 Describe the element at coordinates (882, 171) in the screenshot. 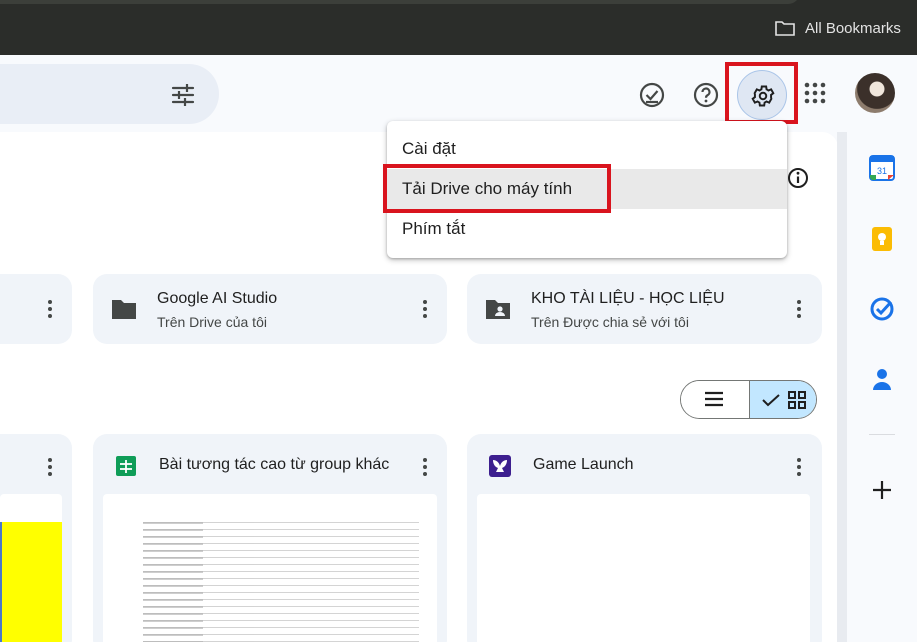

I see `svg-text: 31` at that location.